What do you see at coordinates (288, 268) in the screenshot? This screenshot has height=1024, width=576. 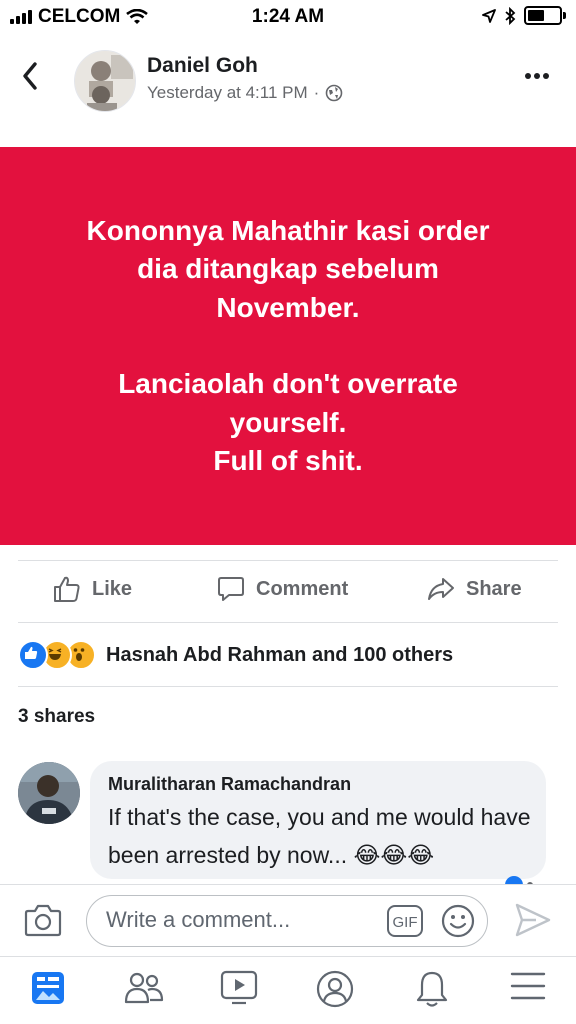 I see `post-line: dia ditangkap sebelum` at bounding box center [288, 268].